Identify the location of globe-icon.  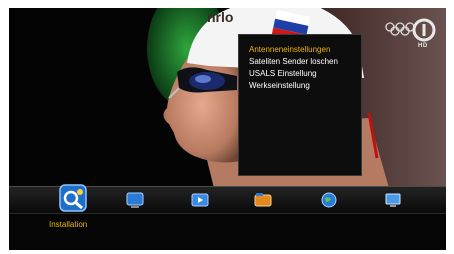
(329, 200).